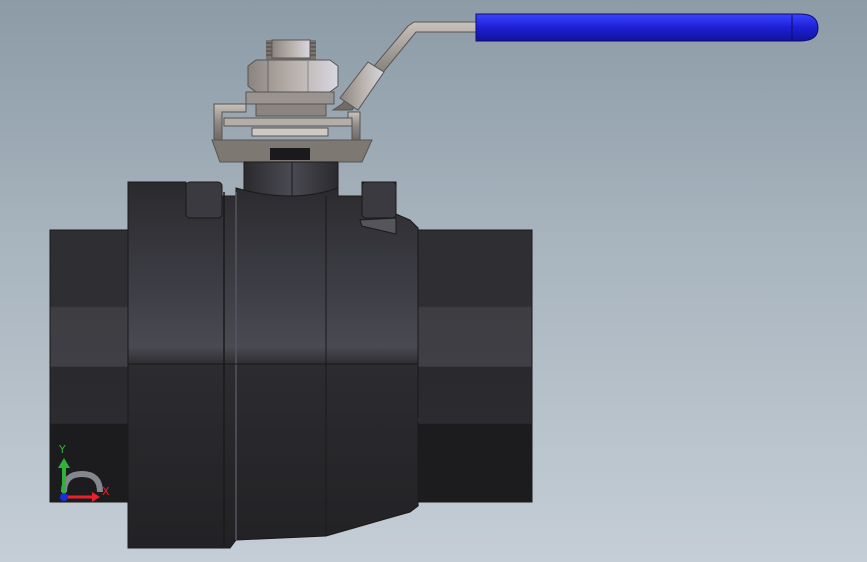  What do you see at coordinates (575, 62) in the screenshot?
I see `handle-lever` at bounding box center [575, 62].